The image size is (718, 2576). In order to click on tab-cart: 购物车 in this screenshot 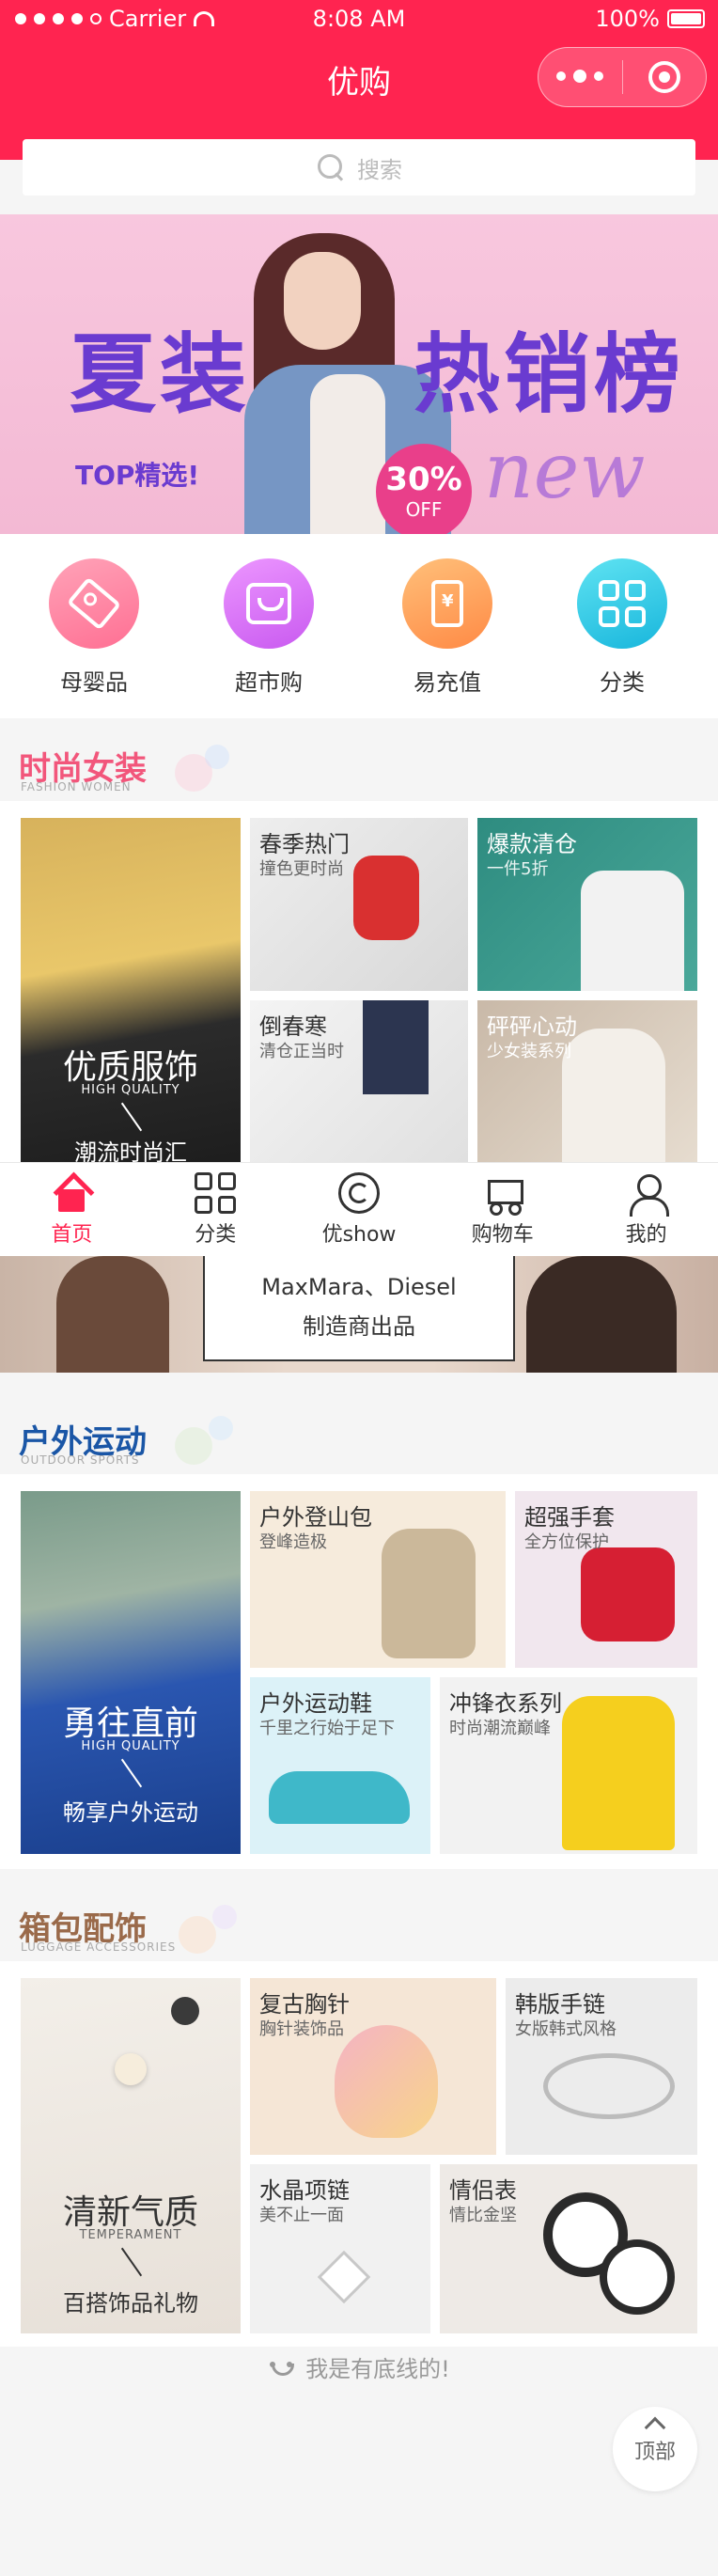, I will do `click(502, 1210)`.